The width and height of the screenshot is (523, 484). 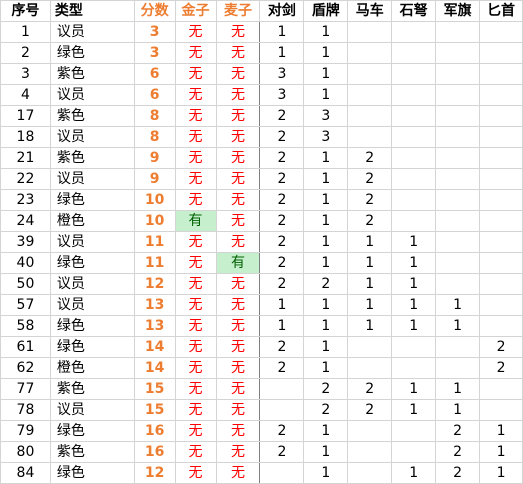 I want to click on cell-index: 77, so click(x=25, y=389).